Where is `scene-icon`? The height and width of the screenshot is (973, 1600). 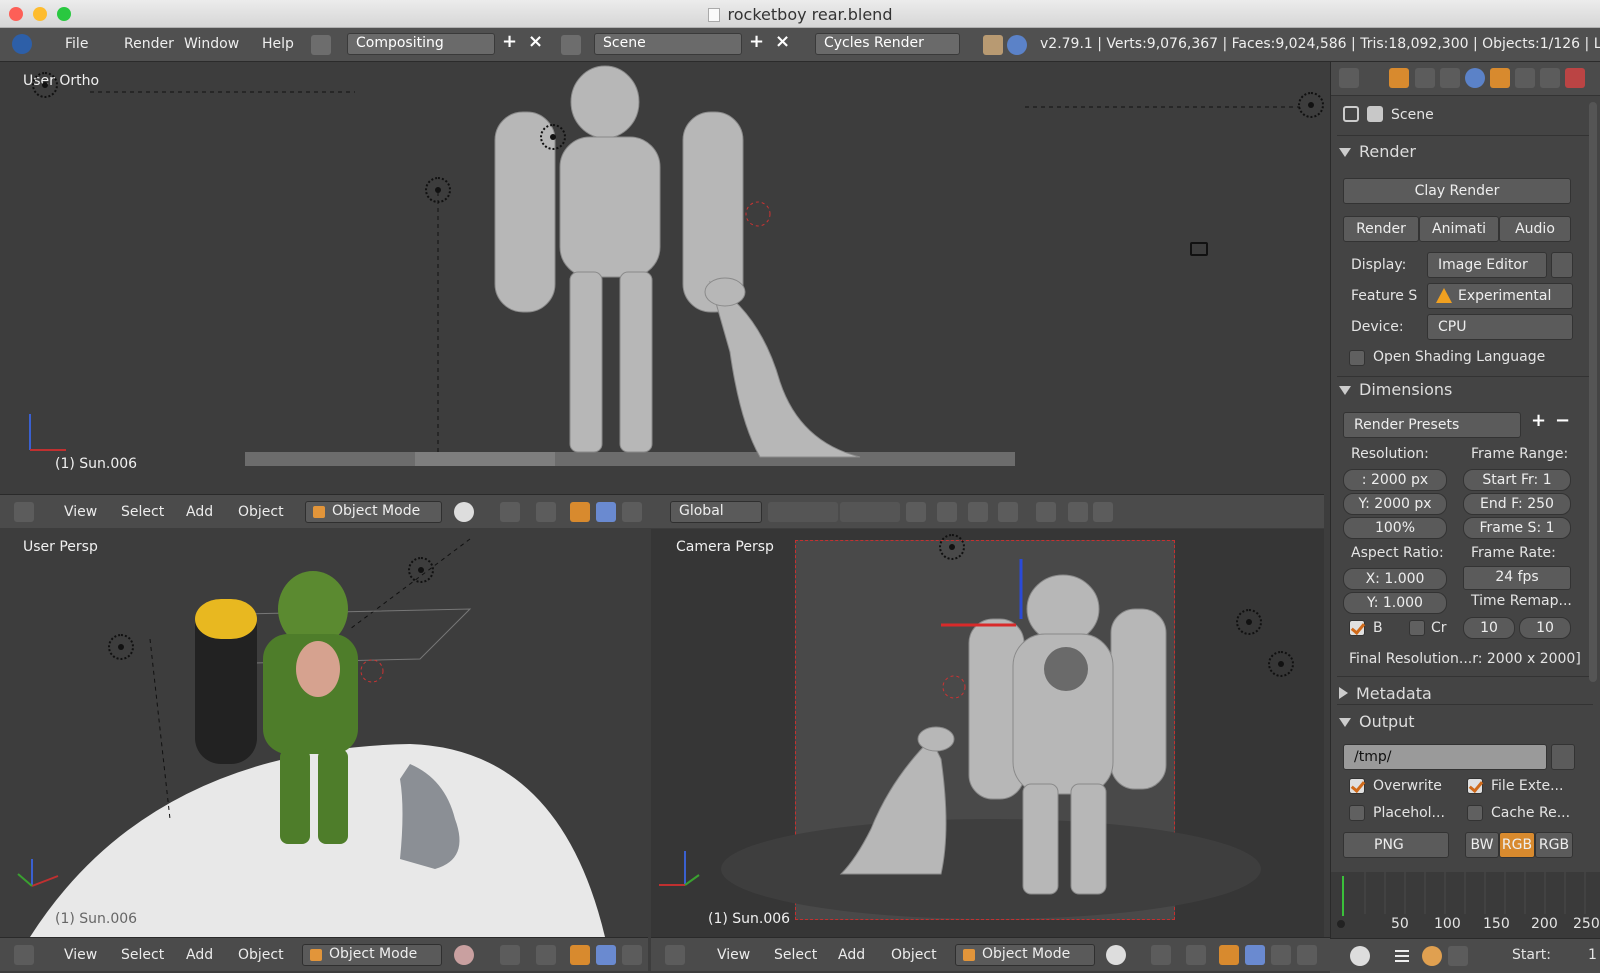 scene-icon is located at coordinates (571, 45).